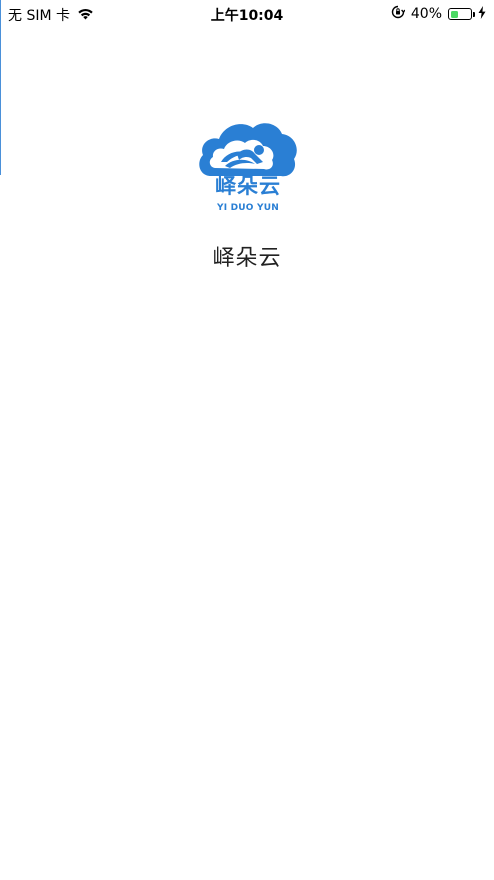 Image resolution: width=494 pixels, height=880 pixels. I want to click on app-name-label: 峄朵云, so click(247, 258).